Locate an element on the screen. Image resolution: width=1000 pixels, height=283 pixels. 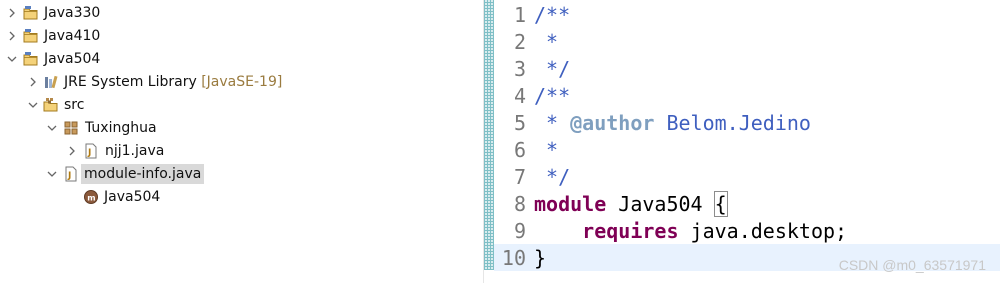
tree-item-jre-system-library: JRE System Library [JavaSE-19] is located at coordinates (241, 81).